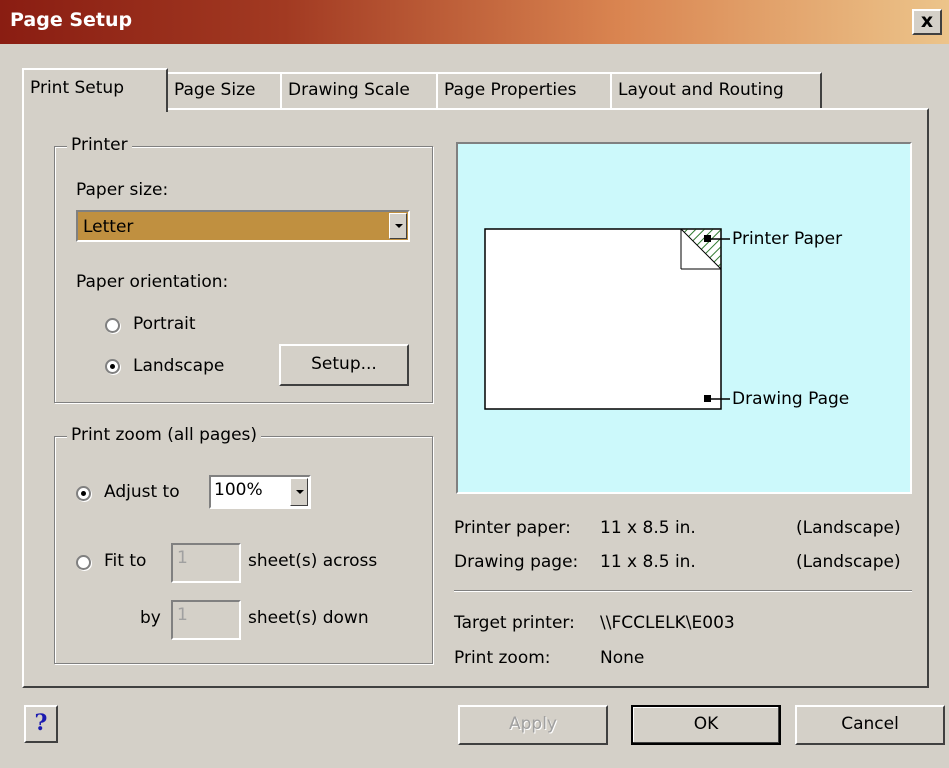 The height and width of the screenshot is (768, 949). I want to click on title-bar: Page Setup x, so click(474, 22).